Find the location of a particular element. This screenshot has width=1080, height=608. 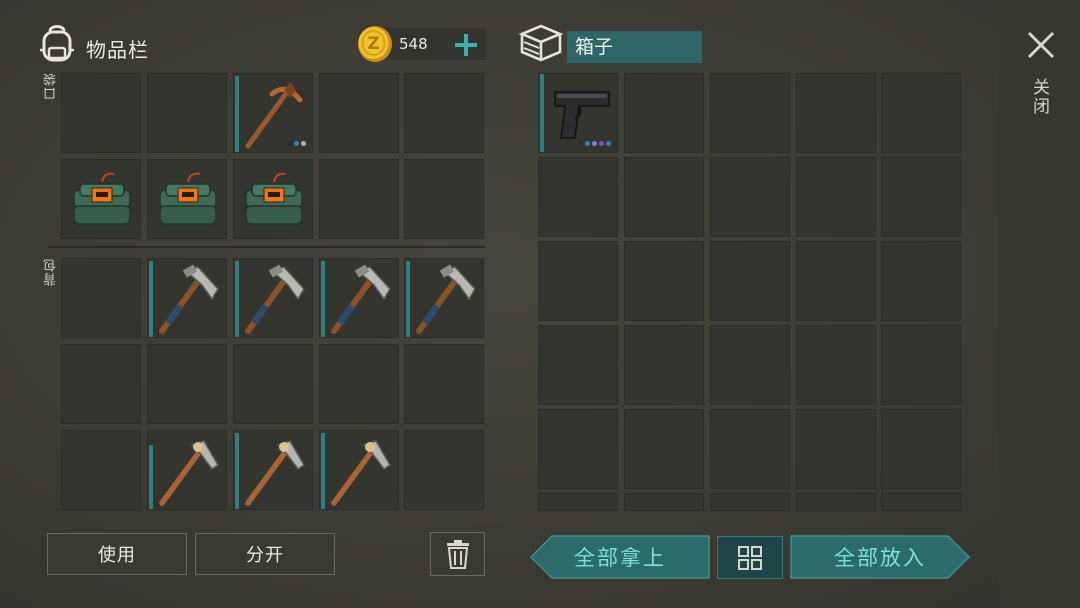

split-button: 分开 is located at coordinates (265, 554).